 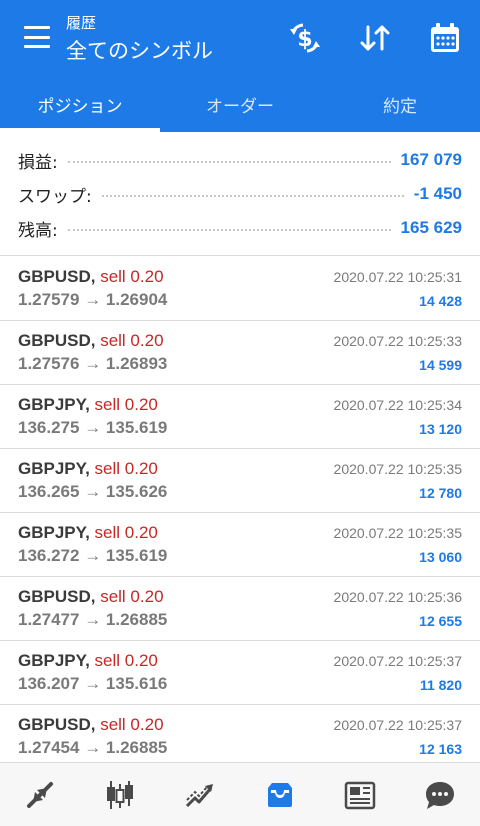 What do you see at coordinates (240, 194) in the screenshot?
I see `swap-row: スワップ: -1 450` at bounding box center [240, 194].